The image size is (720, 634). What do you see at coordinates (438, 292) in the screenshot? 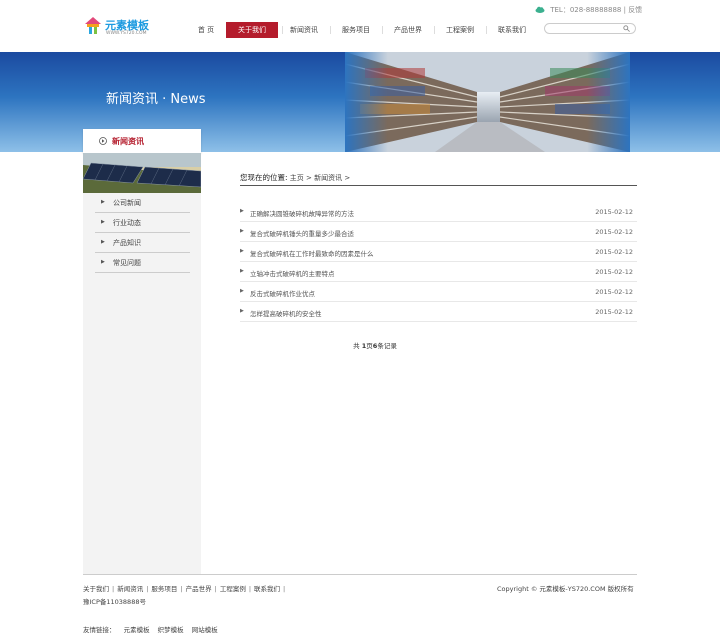
I see `list-item: ▶ 反击式破碎机作业优点 2015-02-12` at bounding box center [438, 292].